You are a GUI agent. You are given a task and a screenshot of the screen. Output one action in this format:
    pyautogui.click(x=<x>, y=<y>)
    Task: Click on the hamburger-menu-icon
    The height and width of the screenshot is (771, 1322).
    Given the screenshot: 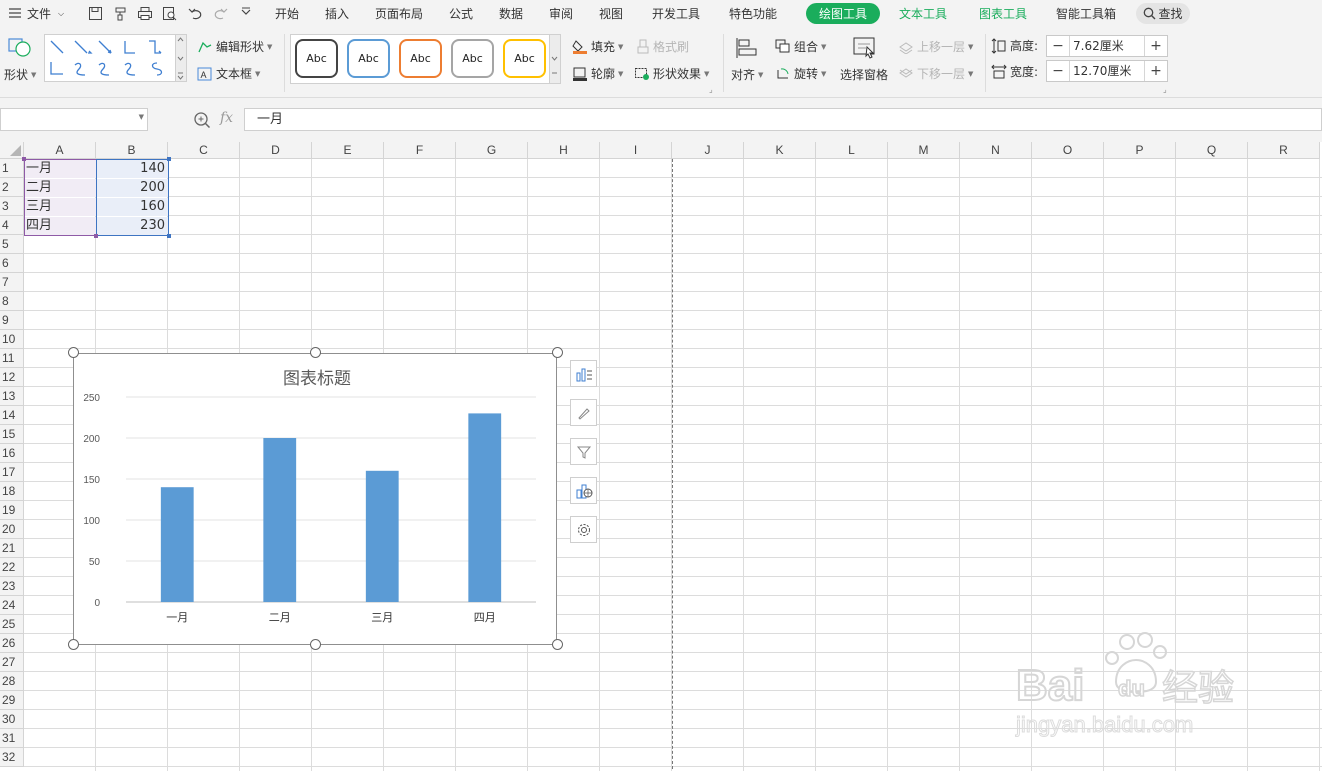 What is the action you would take?
    pyautogui.click(x=15, y=13)
    